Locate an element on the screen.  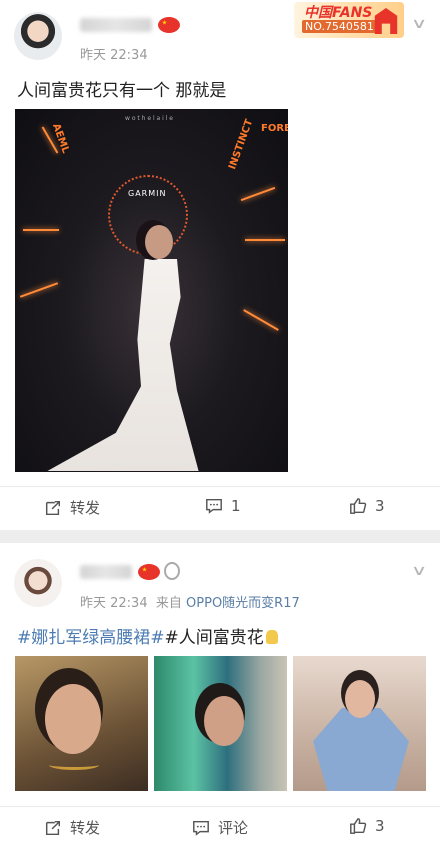
comment-count: 1 is located at coordinates (236, 506).